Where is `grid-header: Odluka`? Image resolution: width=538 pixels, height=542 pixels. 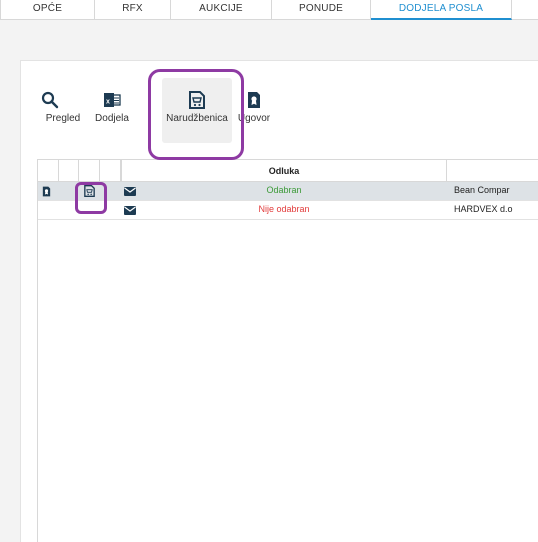
grid-header: Odluka is located at coordinates (288, 170).